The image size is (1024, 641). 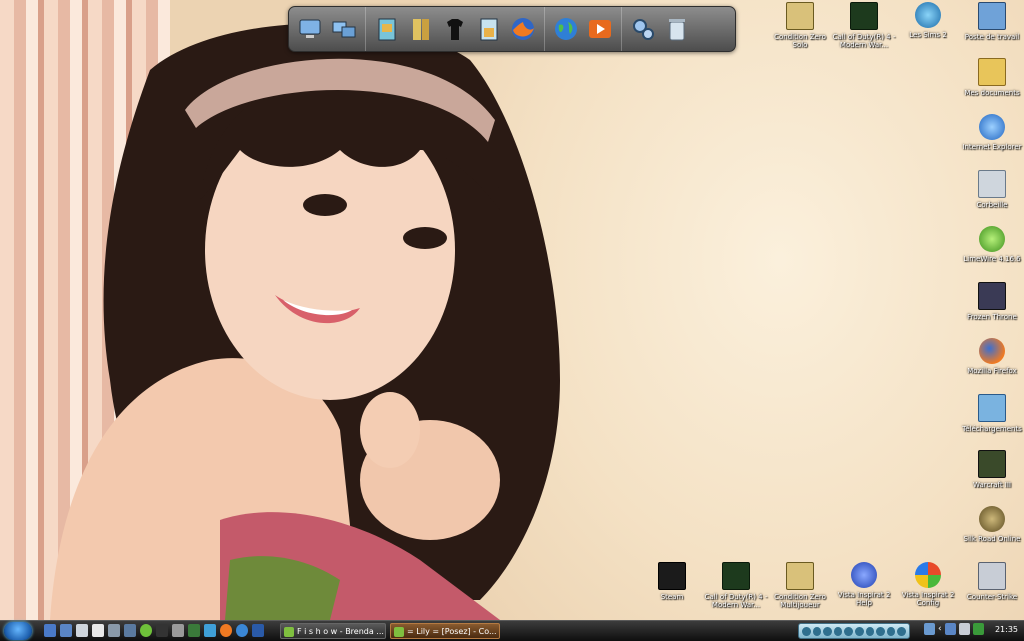 I want to click on desktop-icon-condition-zero-multi: Condition Zero Multijoueur, so click(x=800, y=585).